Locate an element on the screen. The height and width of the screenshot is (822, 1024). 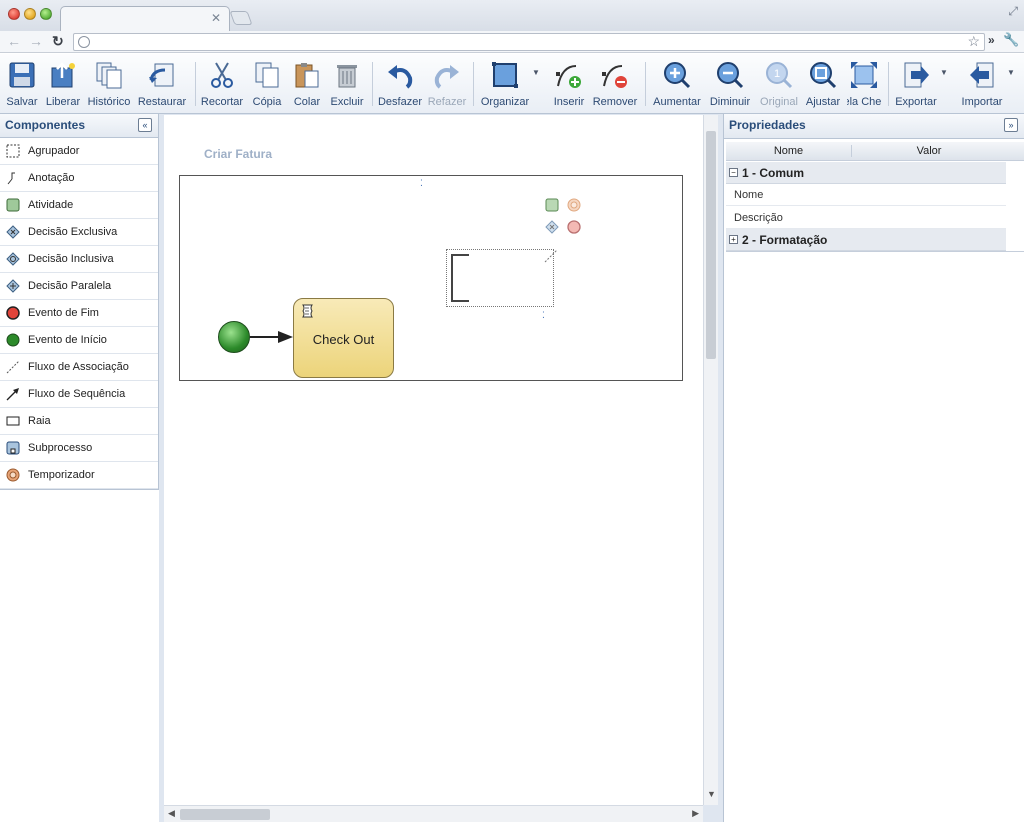
append-timer-icon is located at coordinates (574, 205).